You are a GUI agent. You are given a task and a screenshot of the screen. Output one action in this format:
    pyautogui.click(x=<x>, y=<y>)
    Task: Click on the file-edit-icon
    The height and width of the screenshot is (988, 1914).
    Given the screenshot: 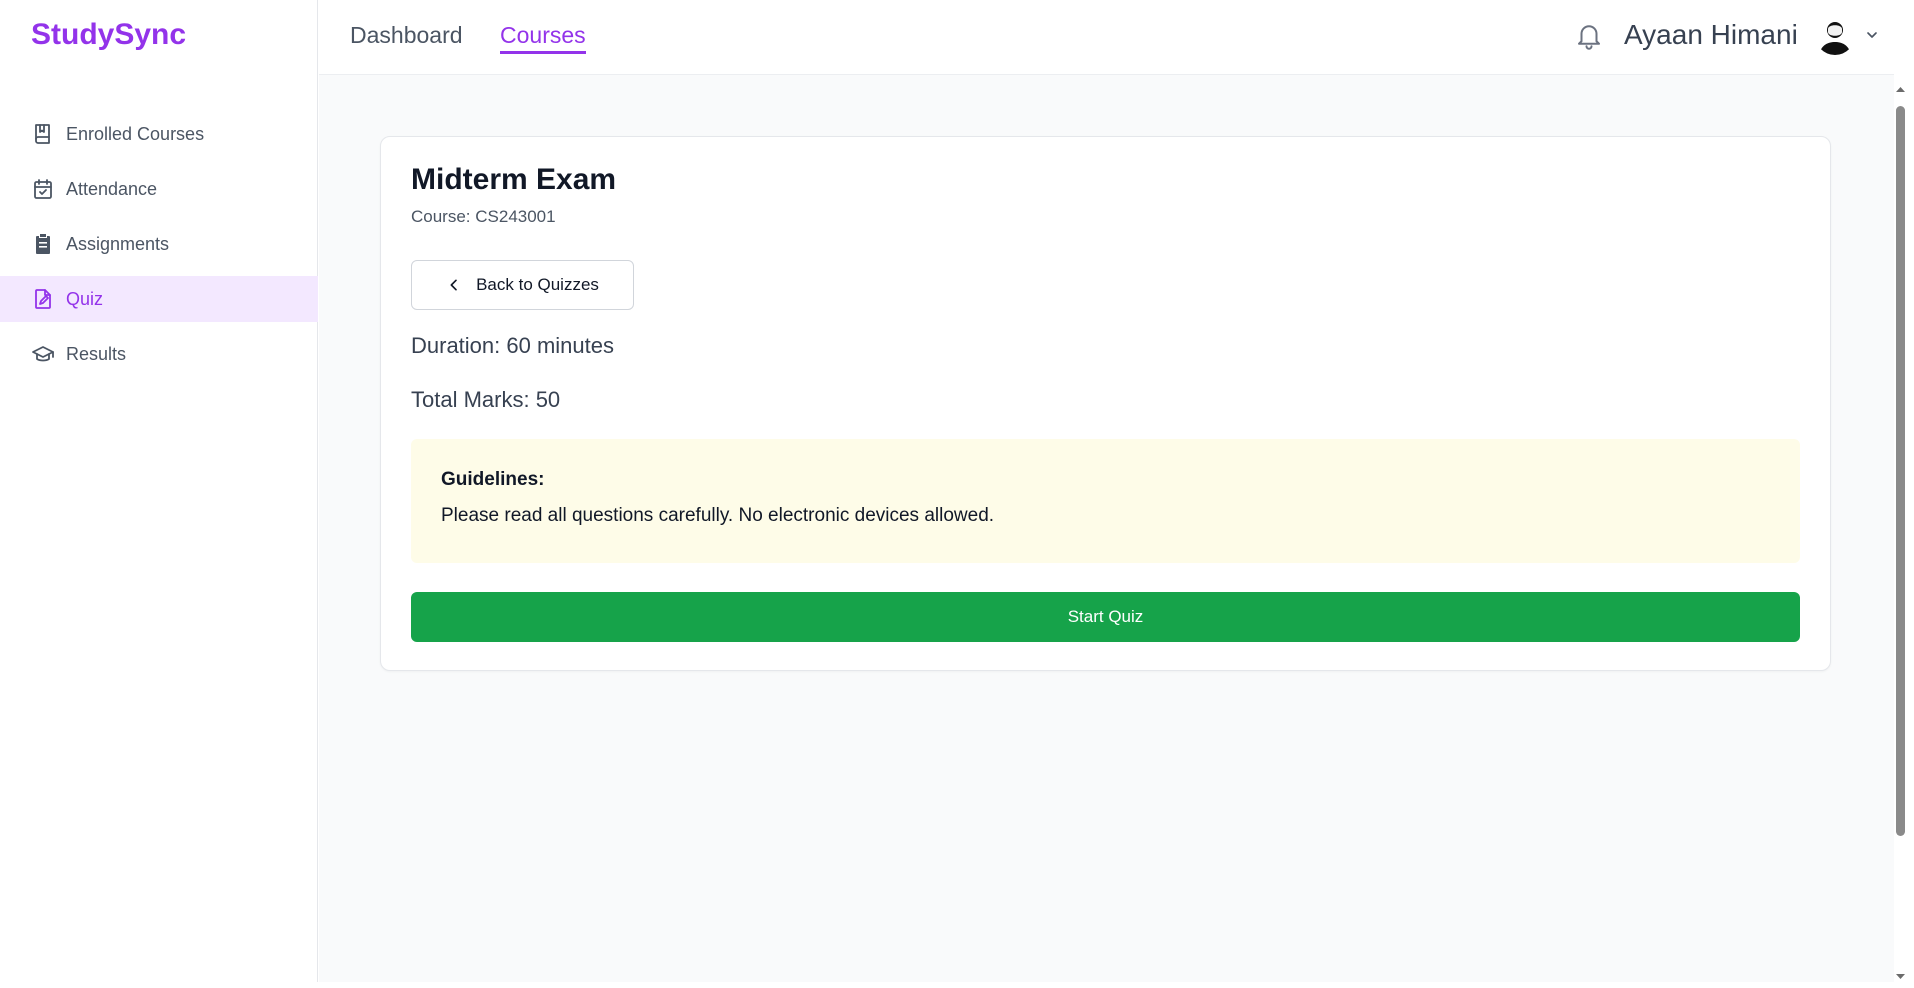 What is the action you would take?
    pyautogui.click(x=43, y=299)
    